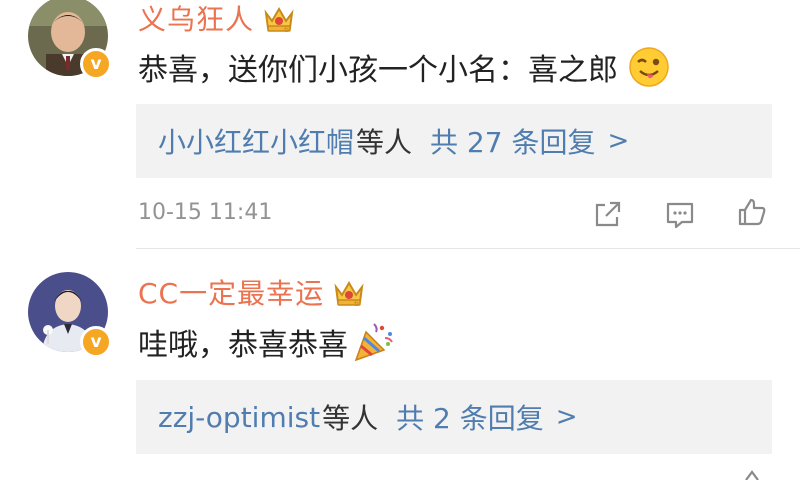 This screenshot has width=800, height=480. I want to click on reply-users-link: zzj-optimist, so click(239, 417).